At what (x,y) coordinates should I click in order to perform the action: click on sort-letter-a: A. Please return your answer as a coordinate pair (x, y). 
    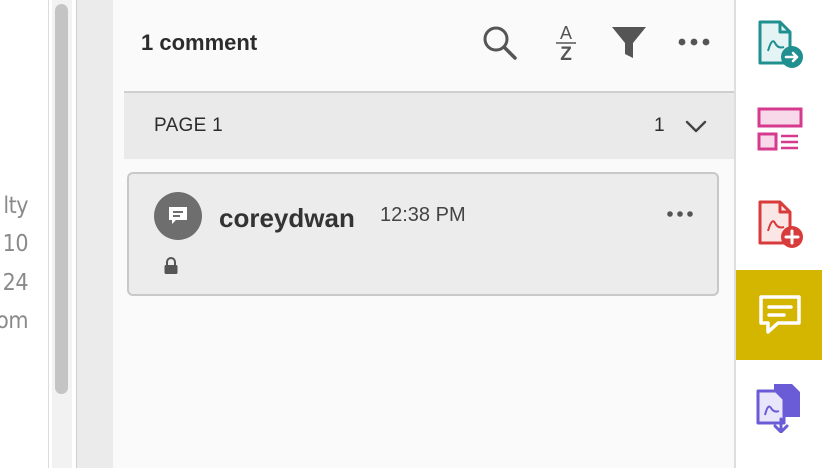
    Looking at the image, I should click on (566, 33).